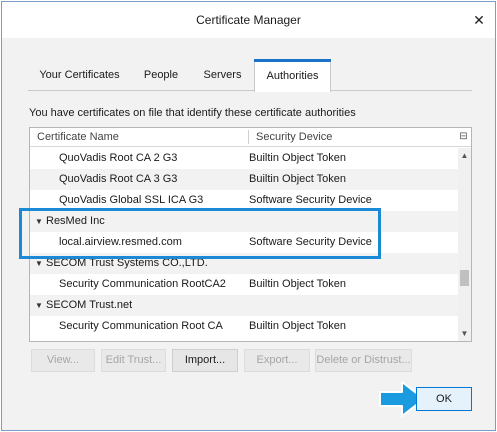 This screenshot has width=497, height=432. Describe the element at coordinates (131, 200) in the screenshot. I see `certificate-name: QuoVadis Global SSL ICA G3` at that location.